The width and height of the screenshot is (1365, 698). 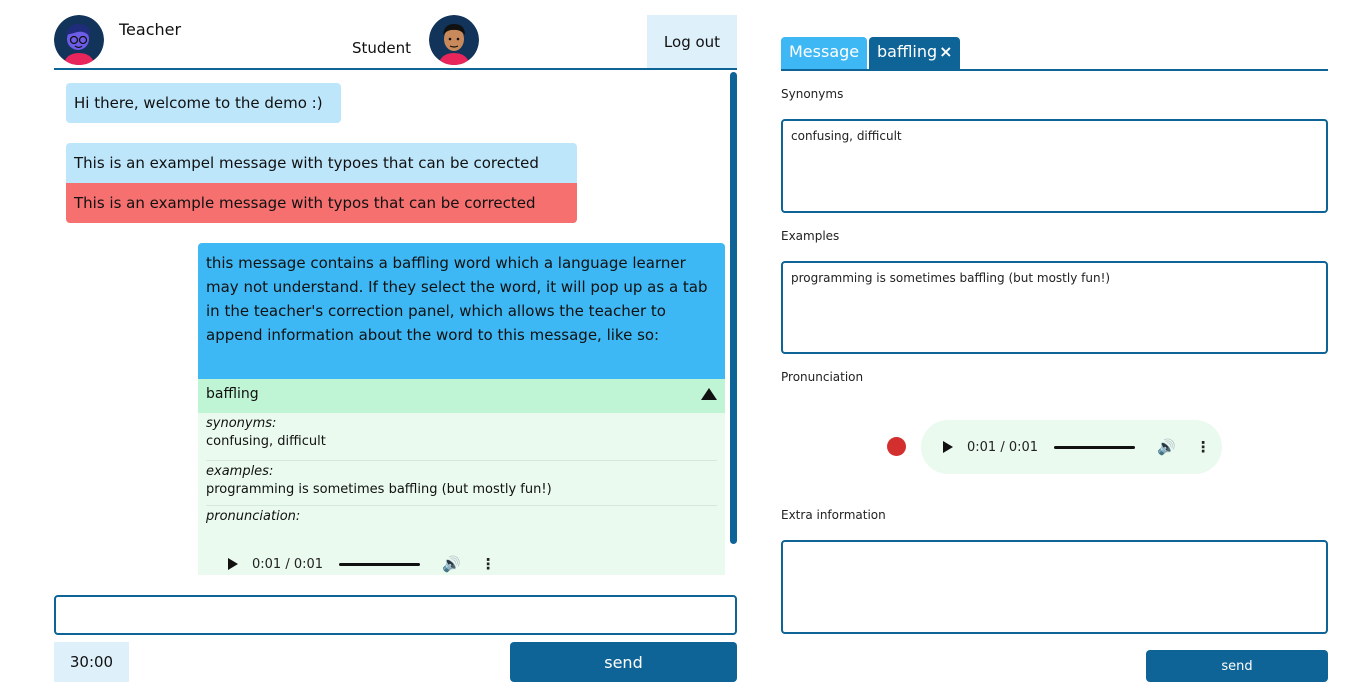 I want to click on tab-word-baffling: baffling ×, so click(x=914, y=53).